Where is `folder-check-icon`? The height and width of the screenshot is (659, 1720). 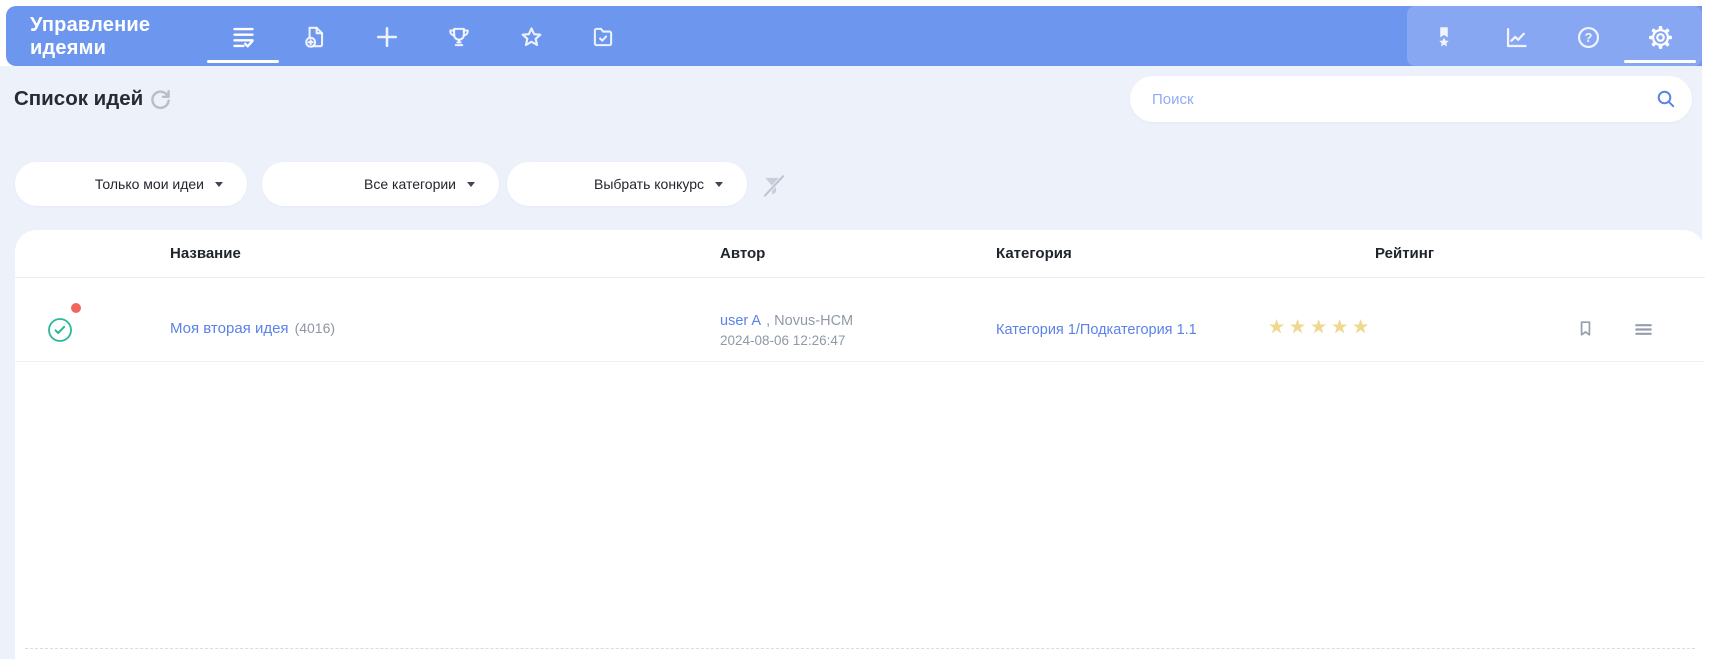
folder-check-icon is located at coordinates (603, 37).